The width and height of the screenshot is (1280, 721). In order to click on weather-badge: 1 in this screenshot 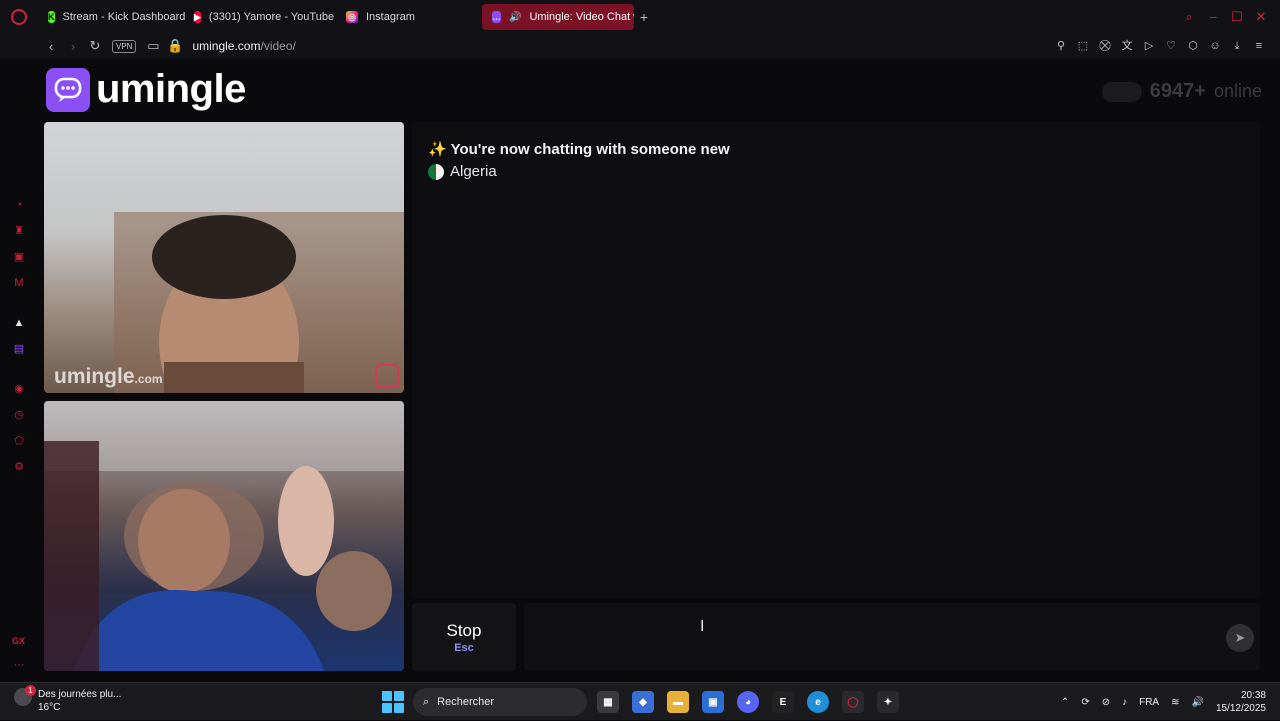, I will do `click(30, 690)`.